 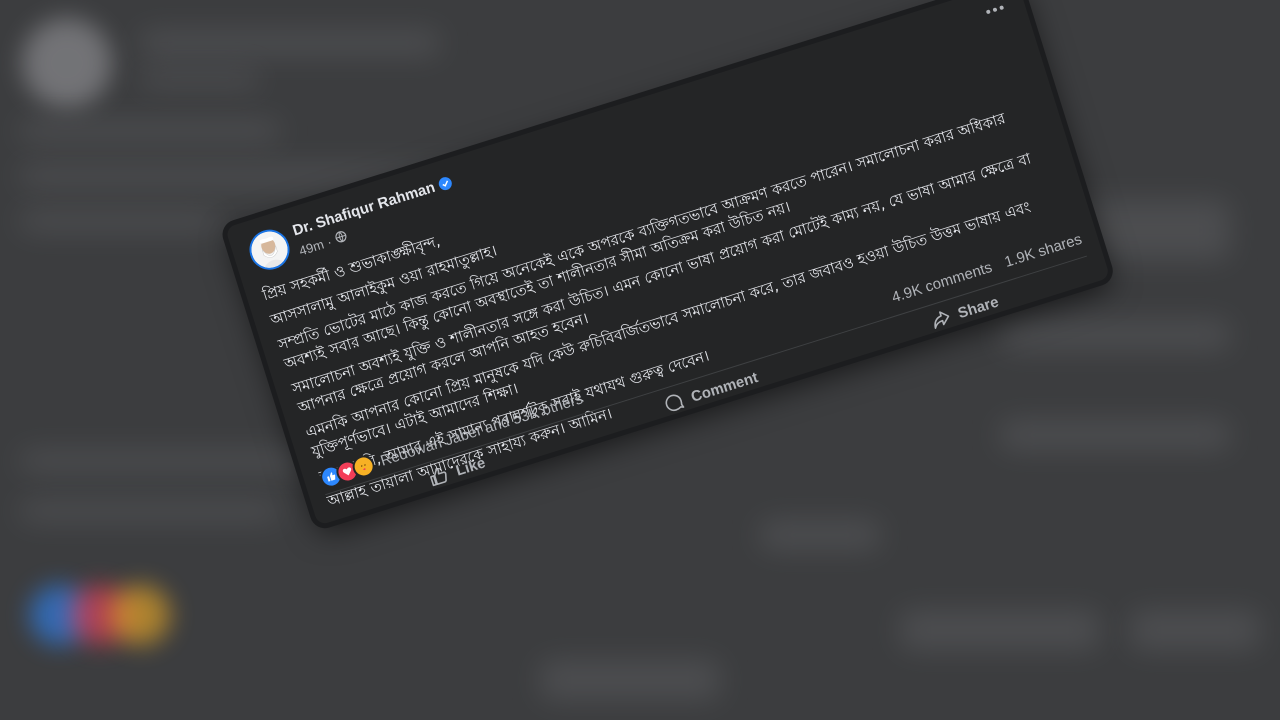 I want to click on comment-icon, so click(x=674, y=402).